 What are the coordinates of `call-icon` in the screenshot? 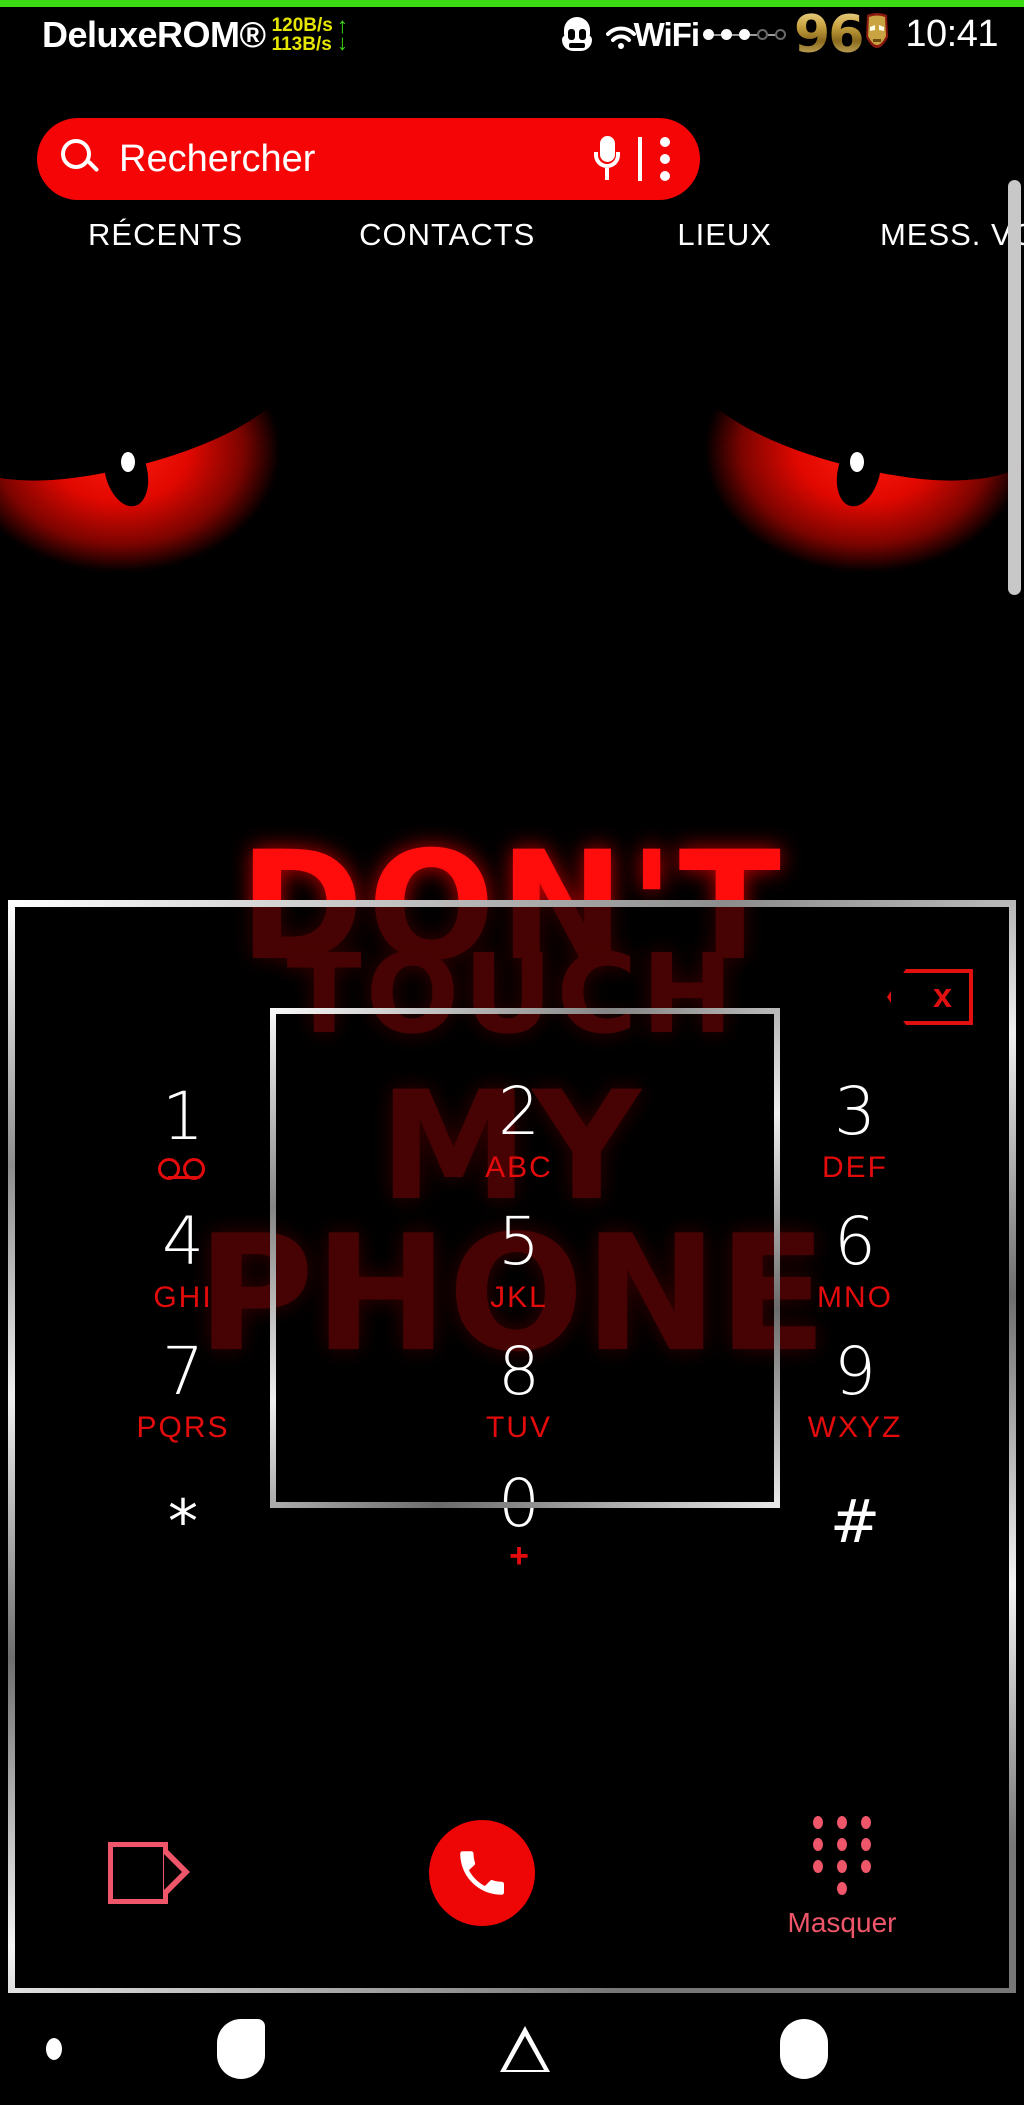 It's located at (482, 1873).